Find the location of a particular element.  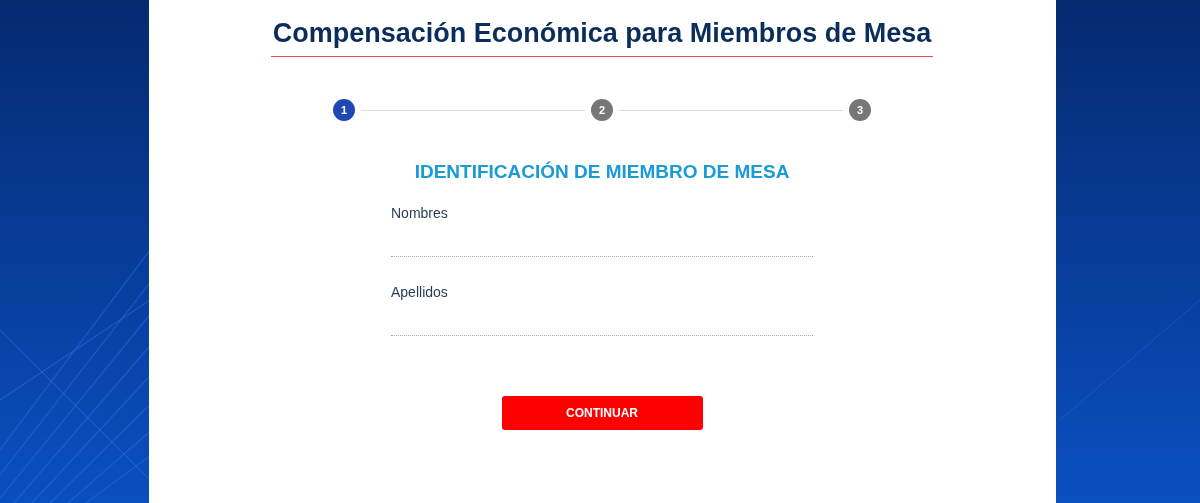

page-title: Compensación Económica para Miembros de Mesa is located at coordinates (602, 37).